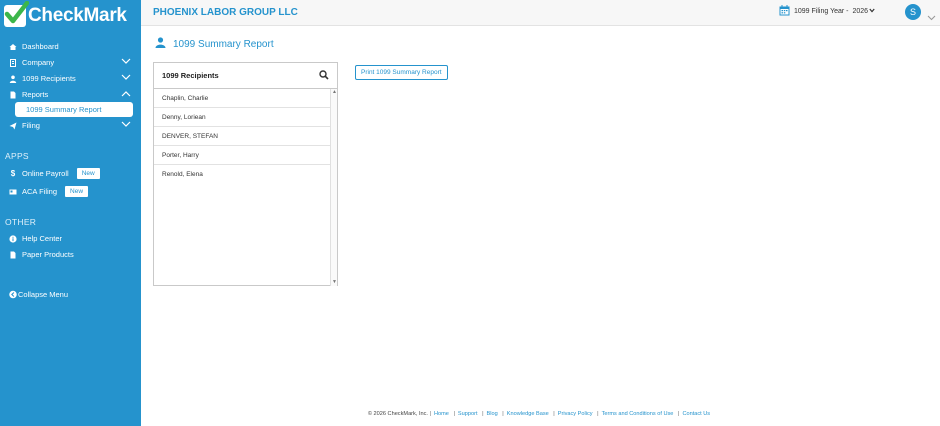 Image resolution: width=940 pixels, height=426 pixels. Describe the element at coordinates (397, 414) in the screenshot. I see `copyright-text: © 2026 CheckMark, Inc.` at that location.